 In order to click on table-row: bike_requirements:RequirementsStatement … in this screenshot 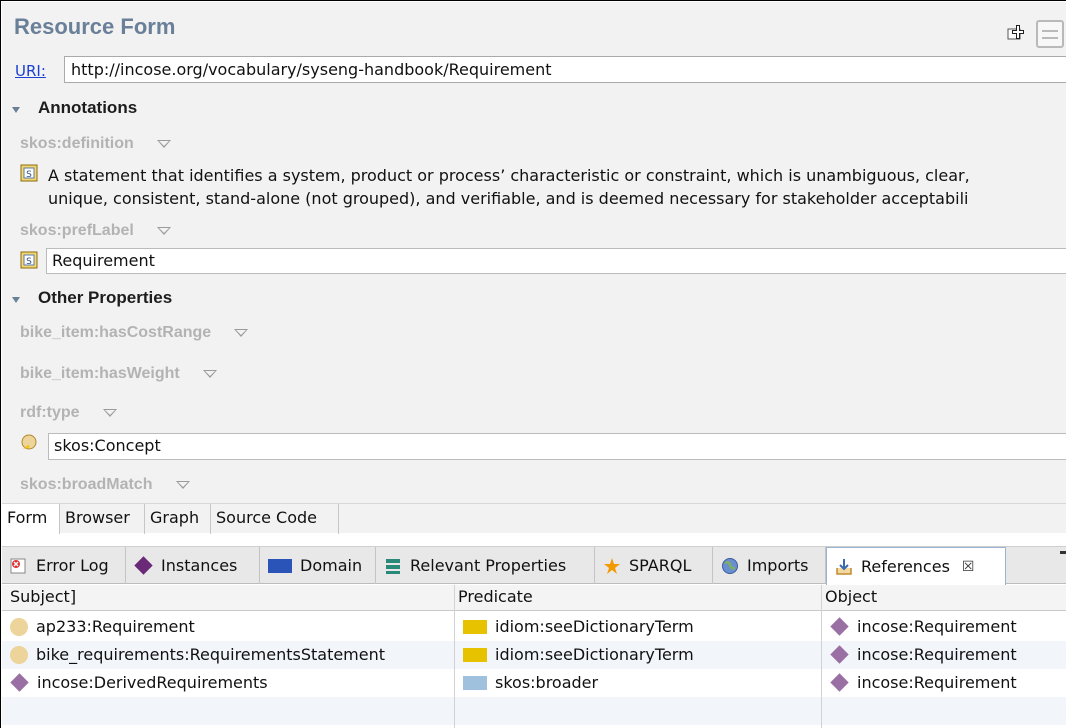, I will do `click(534, 655)`.